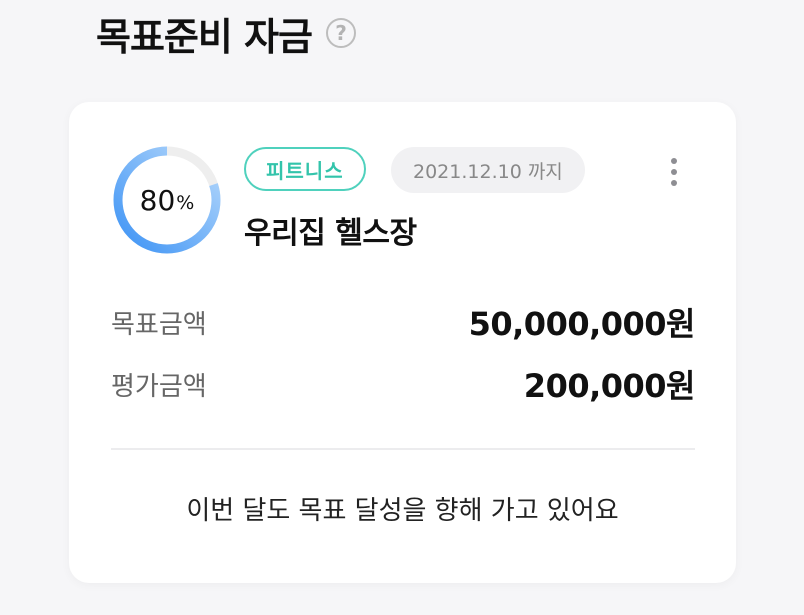 The image size is (804, 615). What do you see at coordinates (403, 322) in the screenshot?
I see `target-amount-row: 목표금액 50,000,000원` at bounding box center [403, 322].